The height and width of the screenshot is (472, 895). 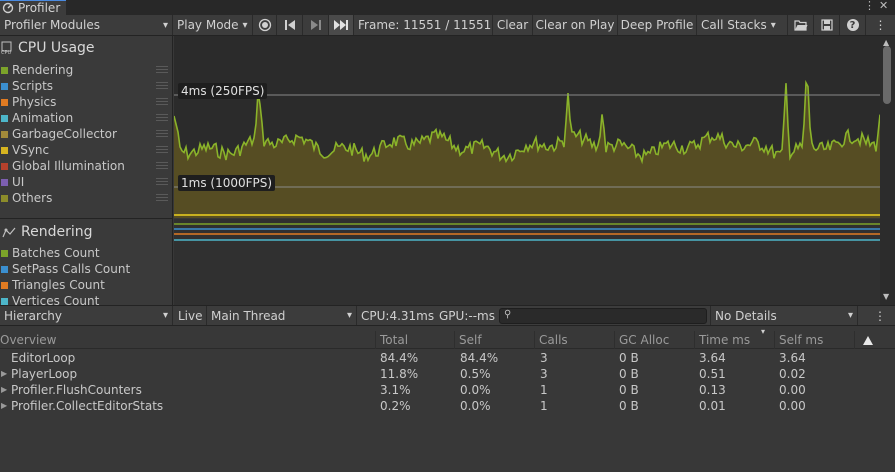 I want to click on next-frame-icon, so click(x=315, y=25).